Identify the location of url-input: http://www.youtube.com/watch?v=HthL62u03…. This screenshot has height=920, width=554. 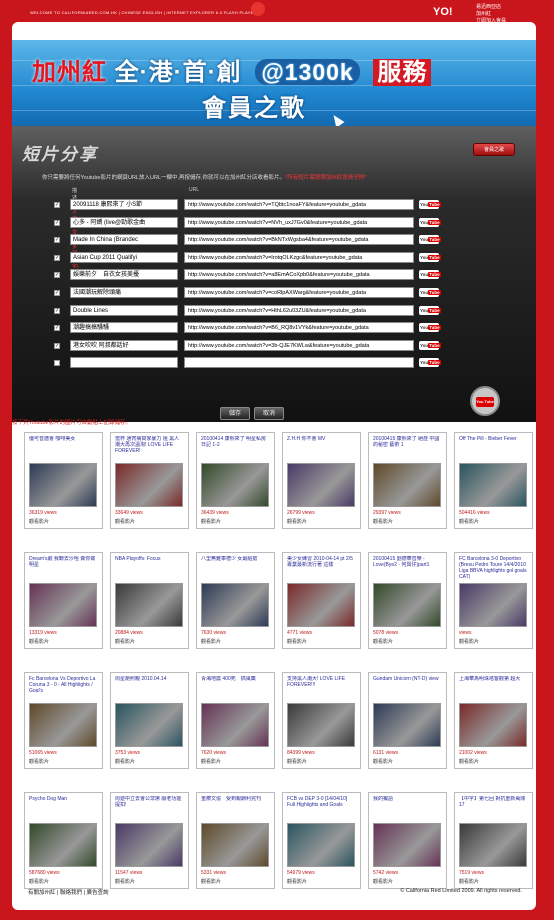
(299, 310).